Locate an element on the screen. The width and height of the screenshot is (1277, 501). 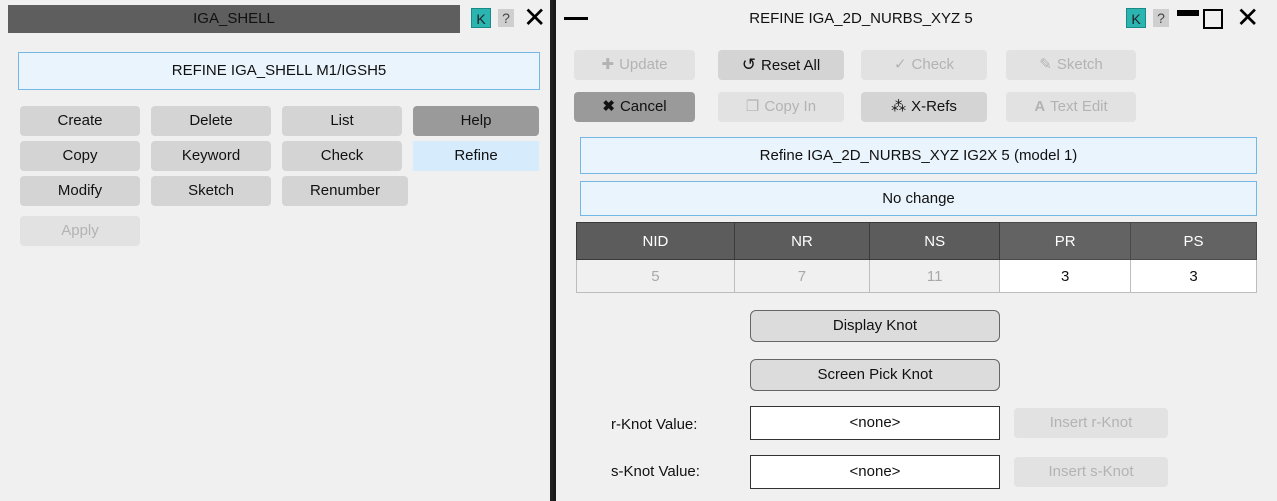
insert-r-knot-button: Insert r-Knot is located at coordinates (1091, 423).